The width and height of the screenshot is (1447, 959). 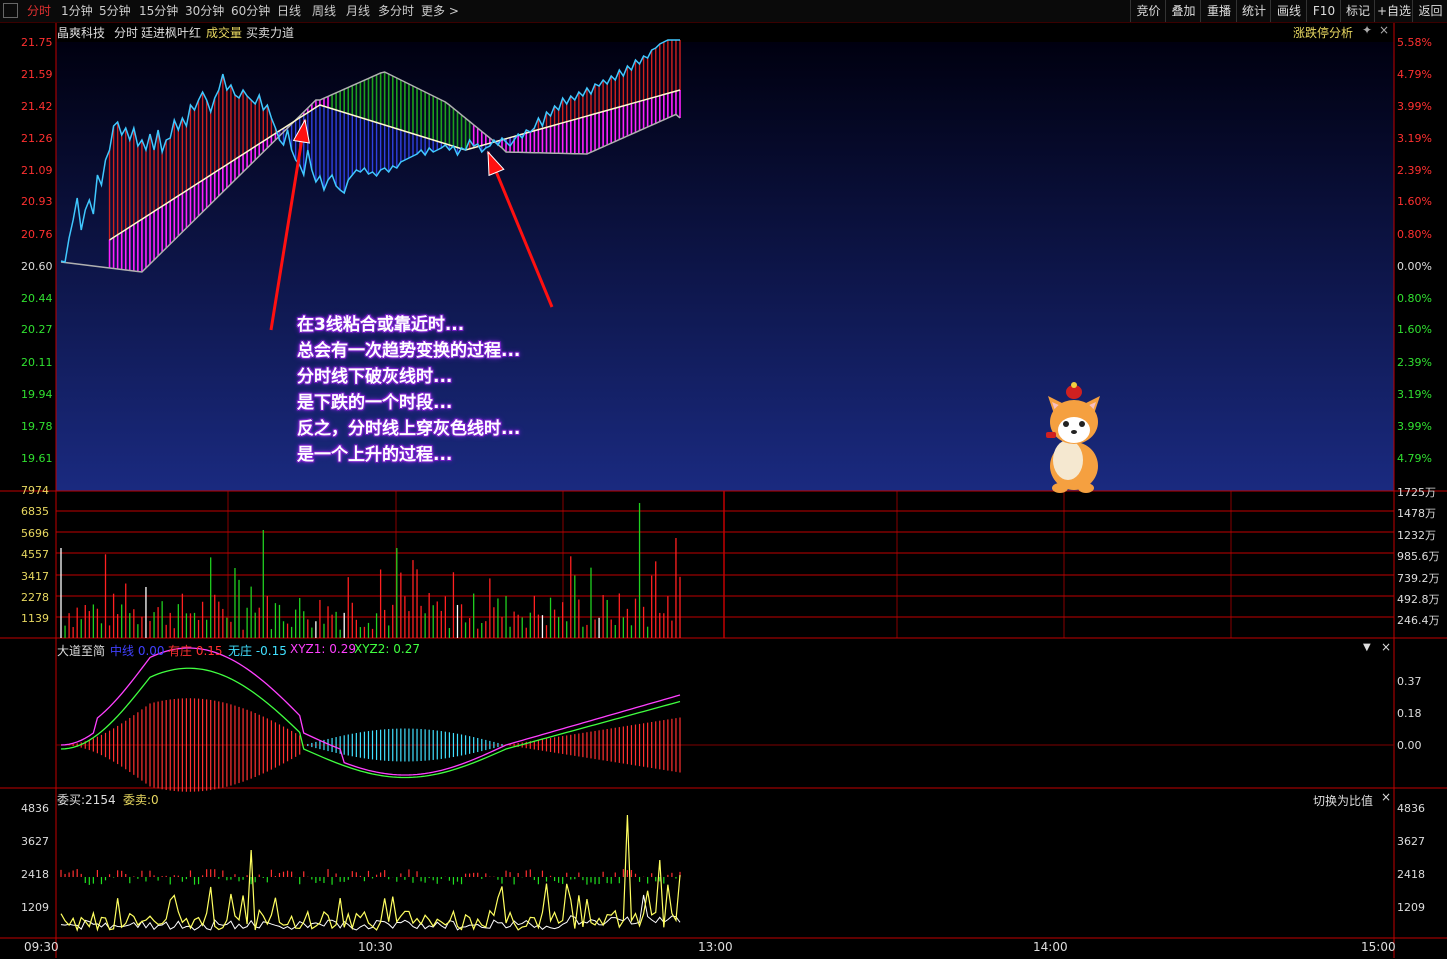 What do you see at coordinates (81, 650) in the screenshot?
I see `indicator-panel-title: 大道至简` at bounding box center [81, 650].